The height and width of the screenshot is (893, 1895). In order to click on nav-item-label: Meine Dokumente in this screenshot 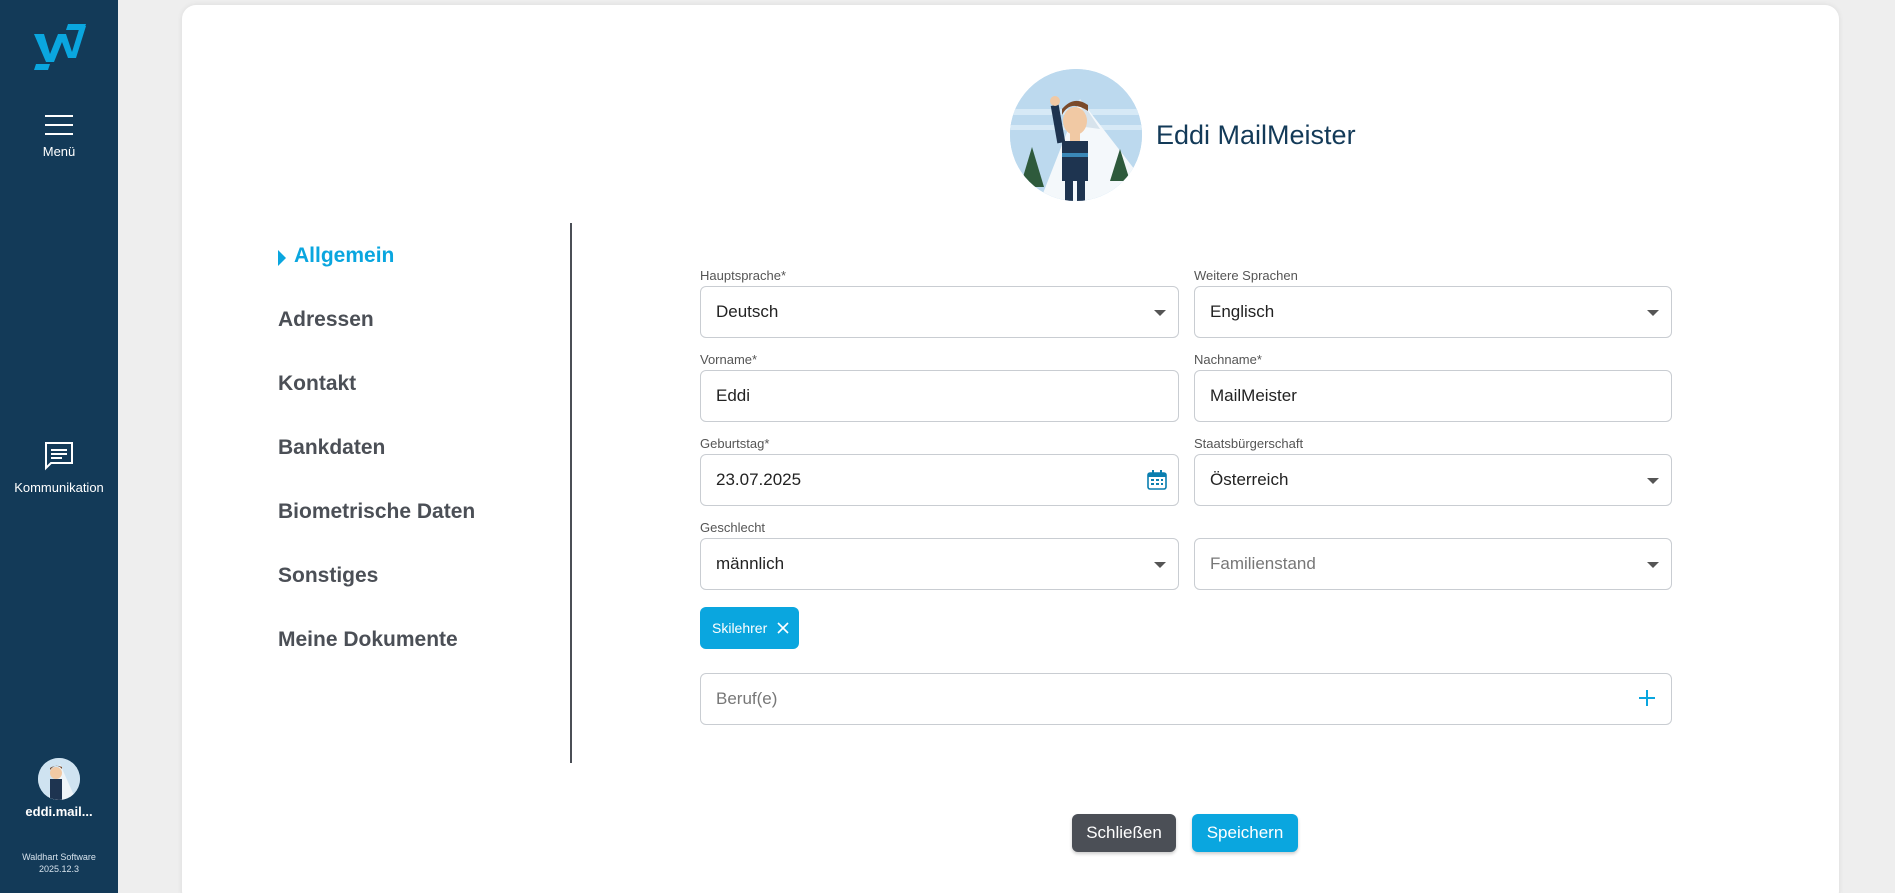, I will do `click(368, 639)`.